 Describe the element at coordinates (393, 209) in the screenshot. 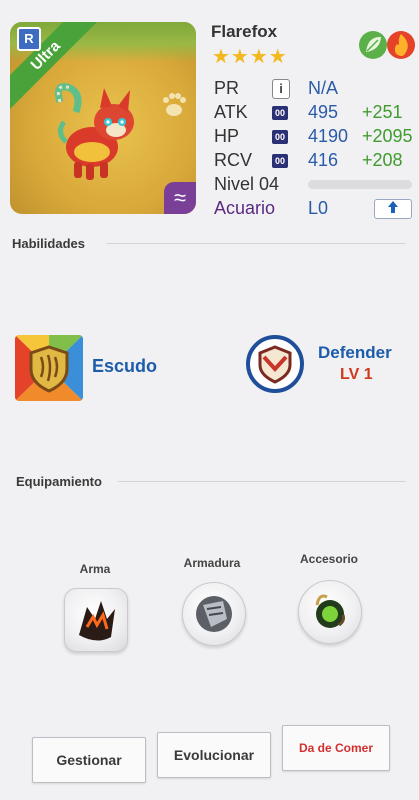

I see `upgrade-arrow-icon` at that location.